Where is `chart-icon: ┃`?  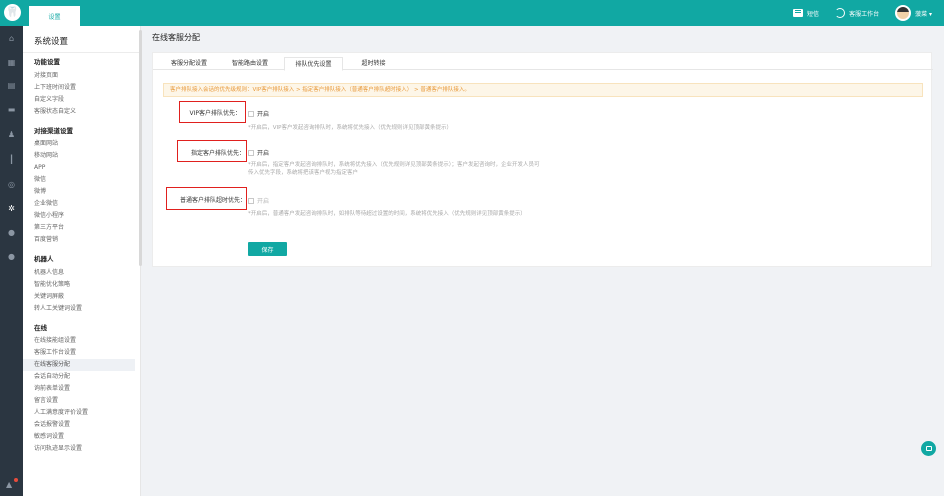 chart-icon: ┃ is located at coordinates (11, 159).